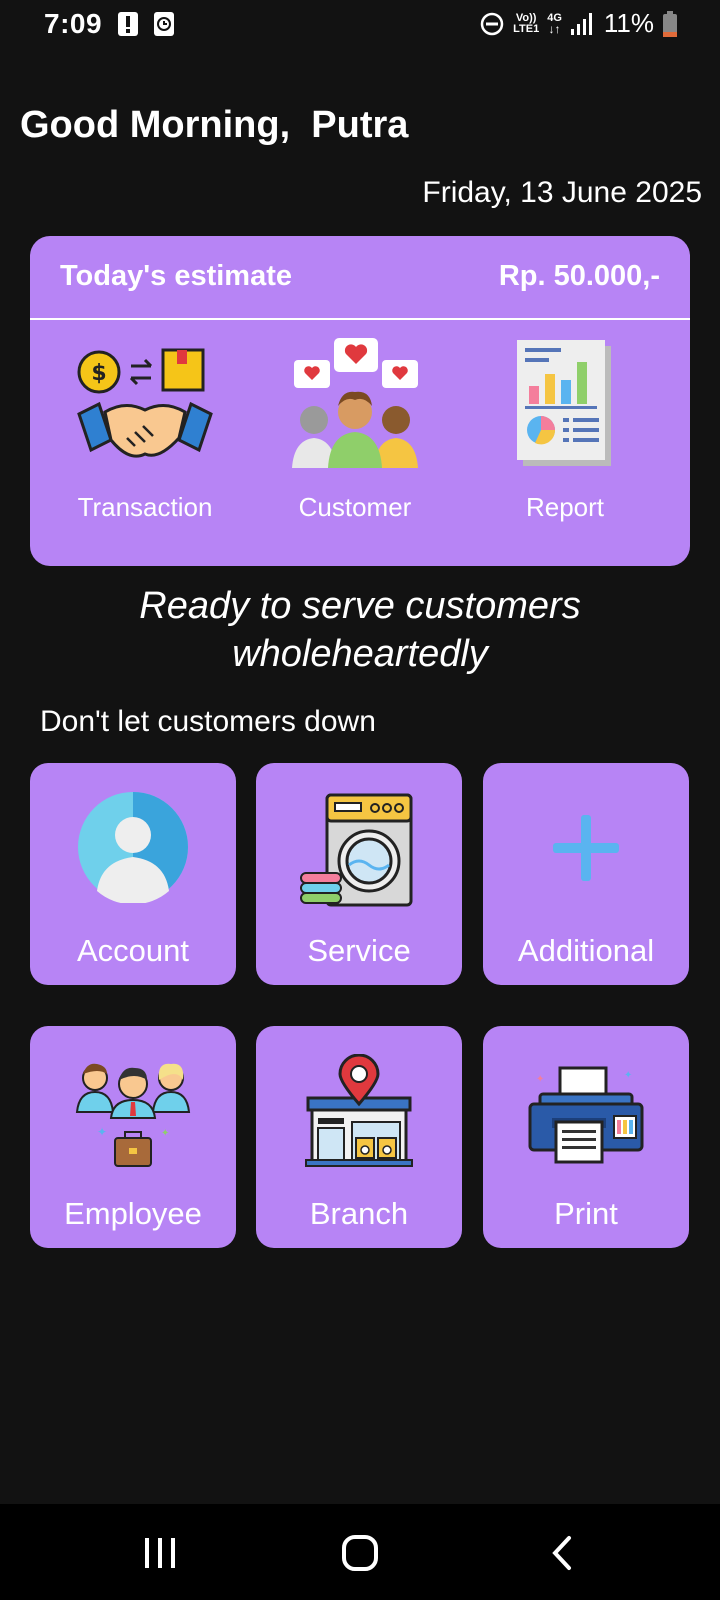 The height and width of the screenshot is (1600, 720). I want to click on tagline-line1: Ready to serve customers, so click(360, 606).